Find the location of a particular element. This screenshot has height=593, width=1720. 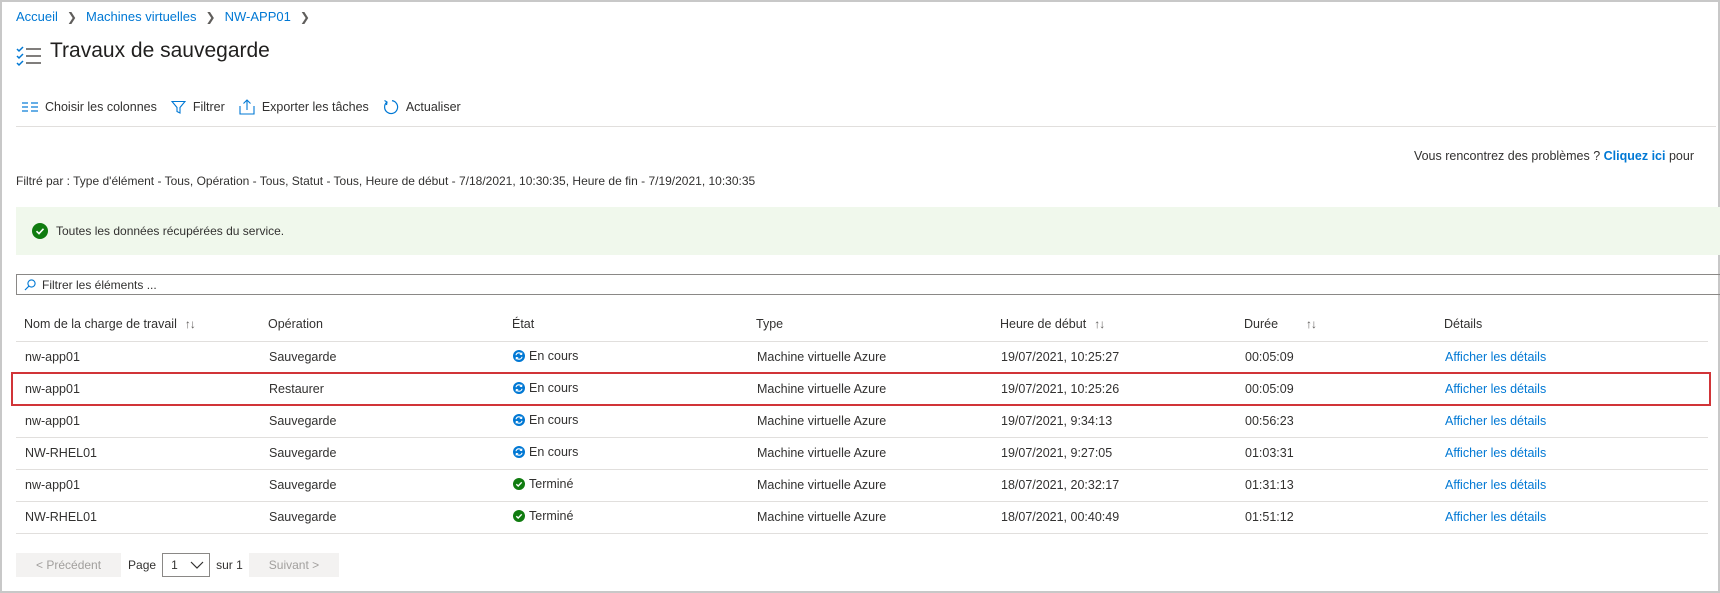

breadcrumb-home: Accueil is located at coordinates (37, 16).